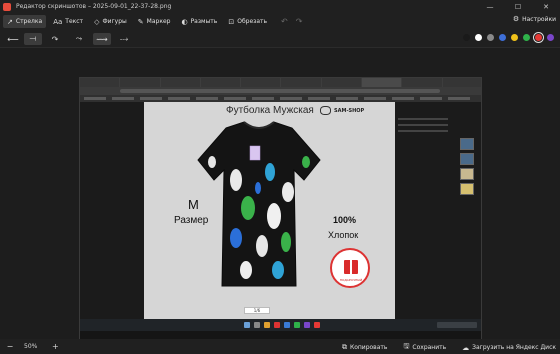  Describe the element at coordinates (29, 21) in the screenshot. I see `arrow-tool-label: Стрелка` at that location.